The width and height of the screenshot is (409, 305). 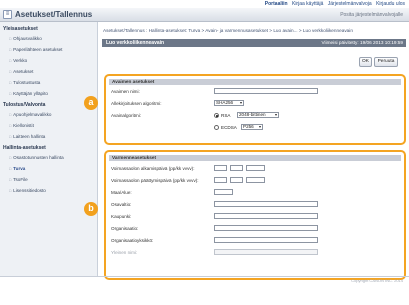 What do you see at coordinates (386, 62) in the screenshot?
I see `cancel-button: Peruuta` at bounding box center [386, 62].